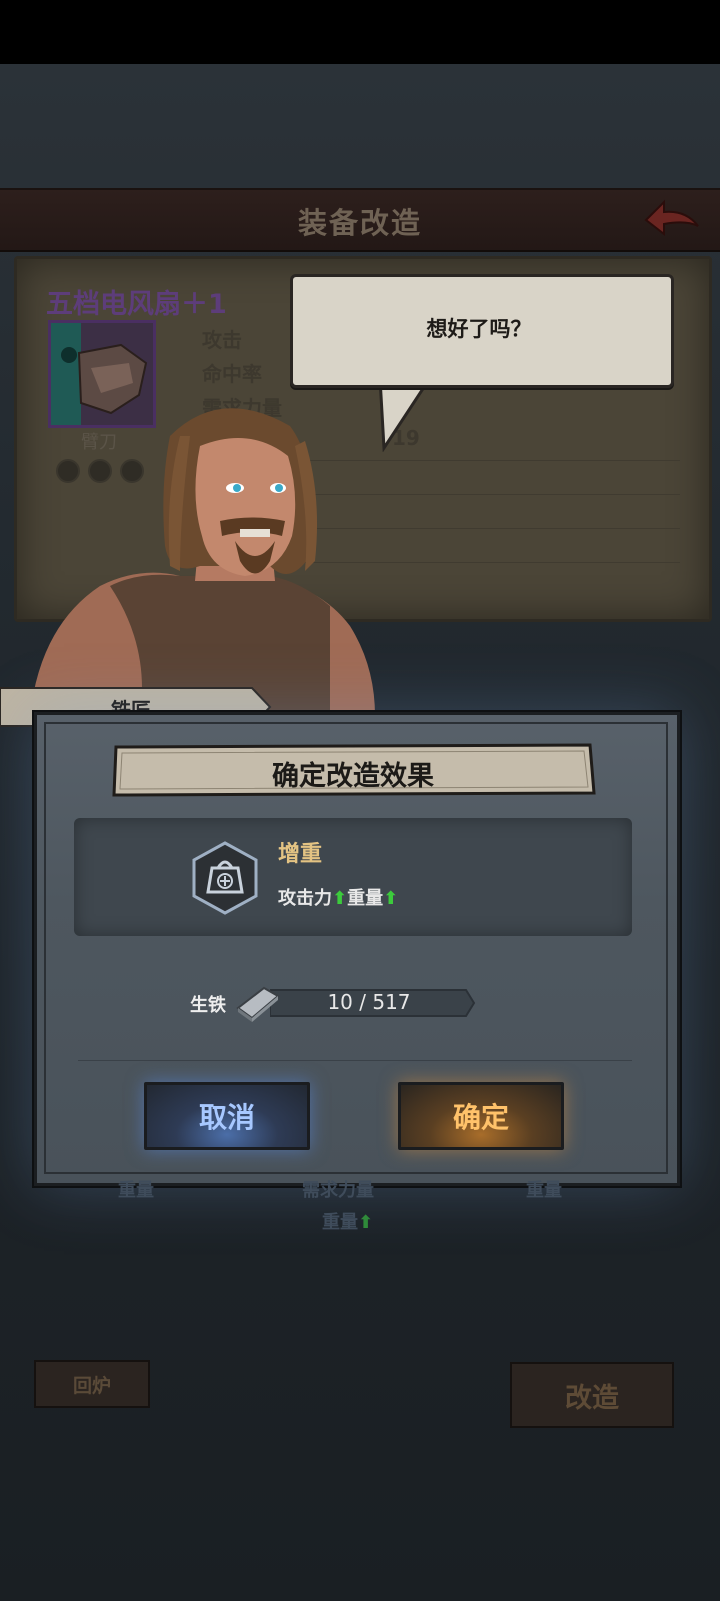 The height and width of the screenshot is (1601, 720). Describe the element at coordinates (202, 562) in the screenshot. I see `blacksmith-portrait` at that location.